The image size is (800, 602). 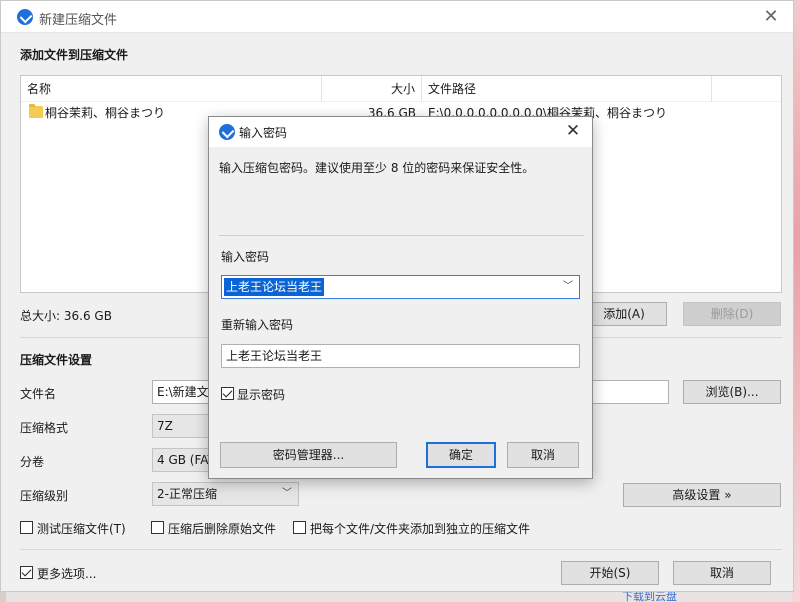 I want to click on dialog-cancel-button: 取消, so click(x=543, y=455).